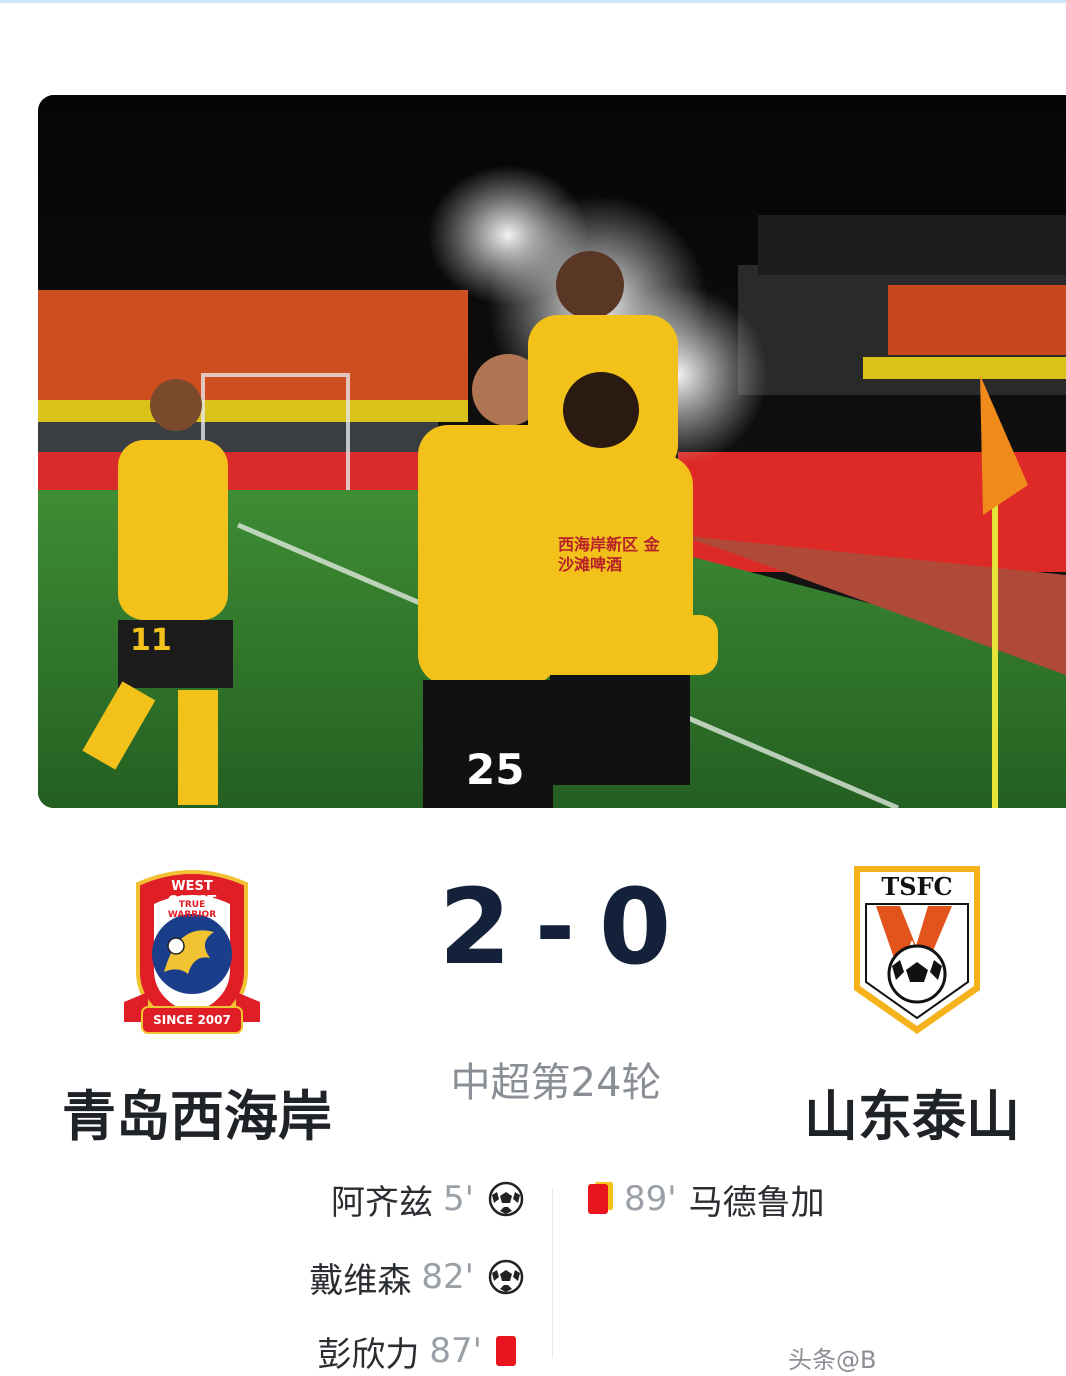 Image resolution: width=1066 pixels, height=1376 pixels. Describe the element at coordinates (757, 1199) in the screenshot. I see `event-player: 马德鲁加` at that location.